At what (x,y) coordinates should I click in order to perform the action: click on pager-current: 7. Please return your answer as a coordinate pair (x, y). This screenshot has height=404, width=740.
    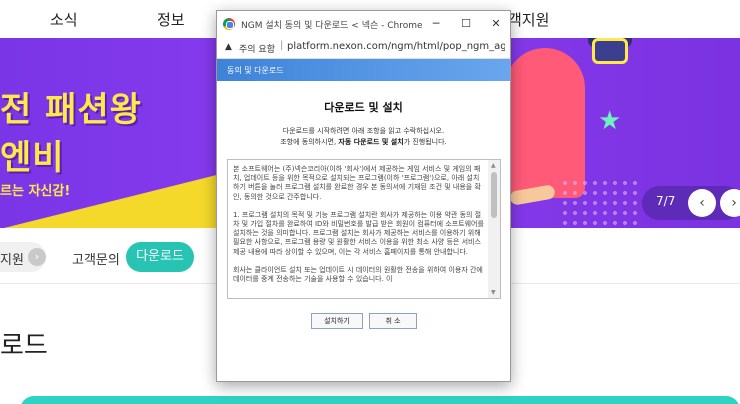
    Looking at the image, I should click on (660, 201).